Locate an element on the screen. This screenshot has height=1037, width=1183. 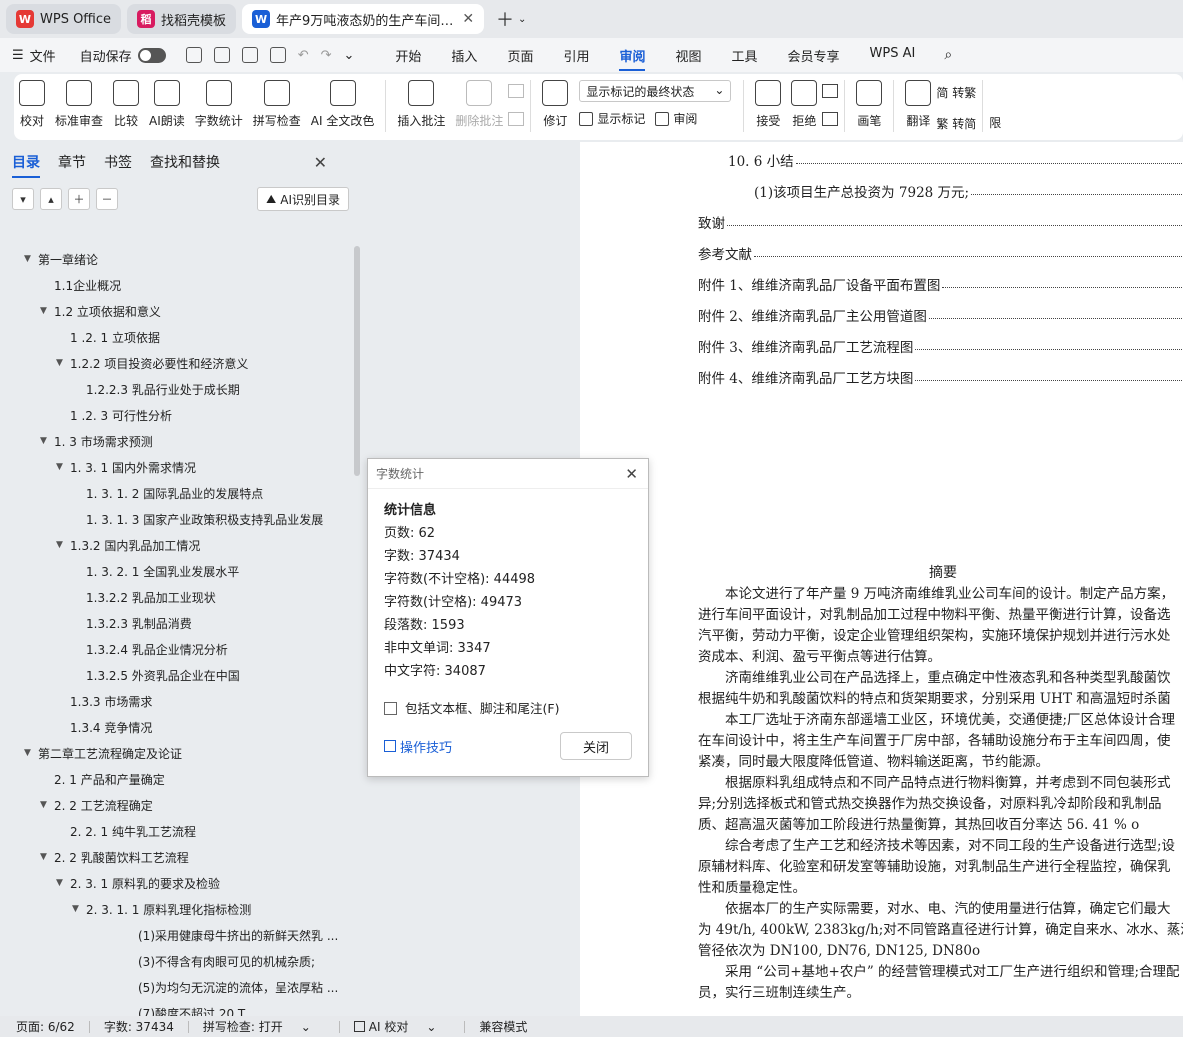
next-change-icon is located at coordinates (830, 119).